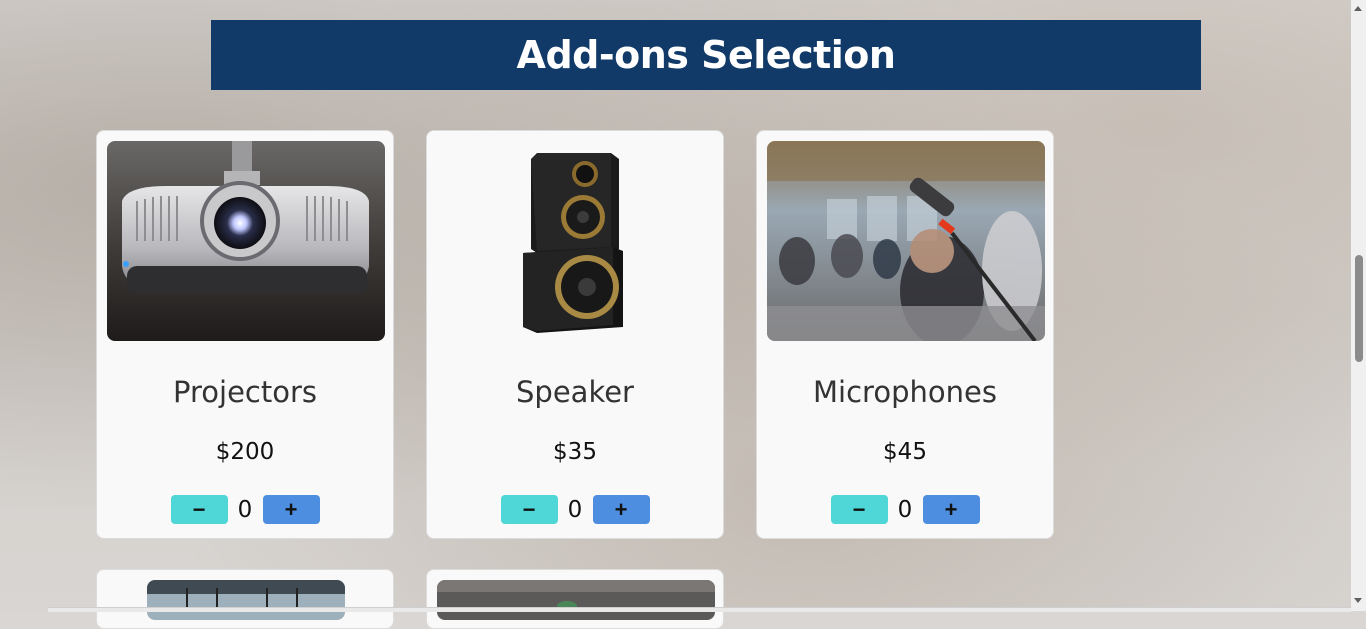 The width and height of the screenshot is (1366, 629). Describe the element at coordinates (905, 452) in the screenshot. I see `addon-price: $45` at that location.